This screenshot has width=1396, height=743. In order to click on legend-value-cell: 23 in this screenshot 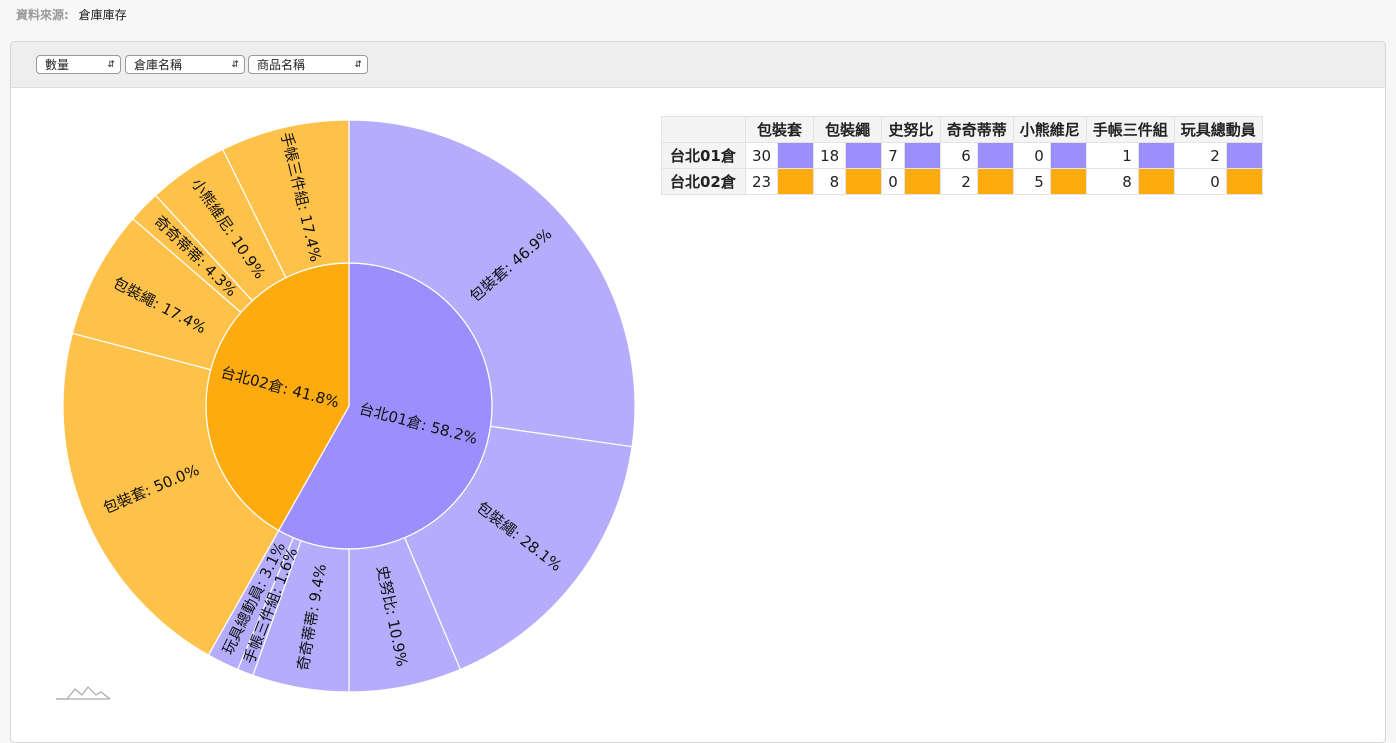, I will do `click(761, 181)`.